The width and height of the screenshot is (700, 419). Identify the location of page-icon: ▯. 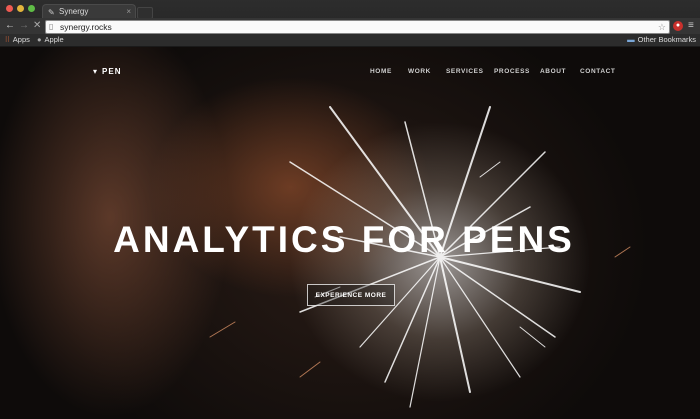
(51, 26).